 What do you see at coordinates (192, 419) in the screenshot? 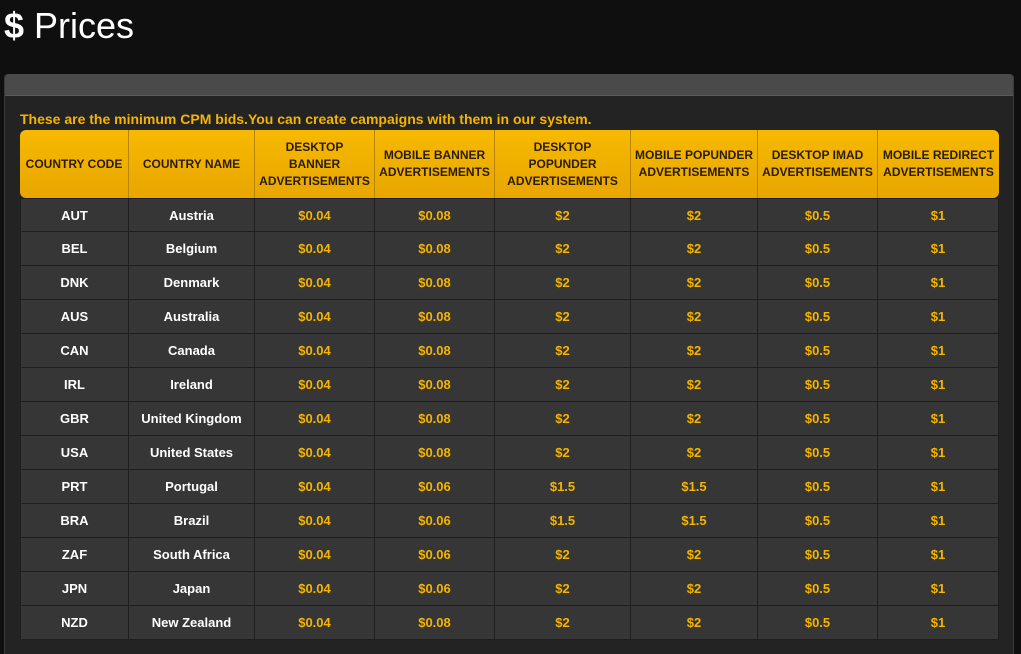
I see `country-name-cell: United Kingdom` at bounding box center [192, 419].